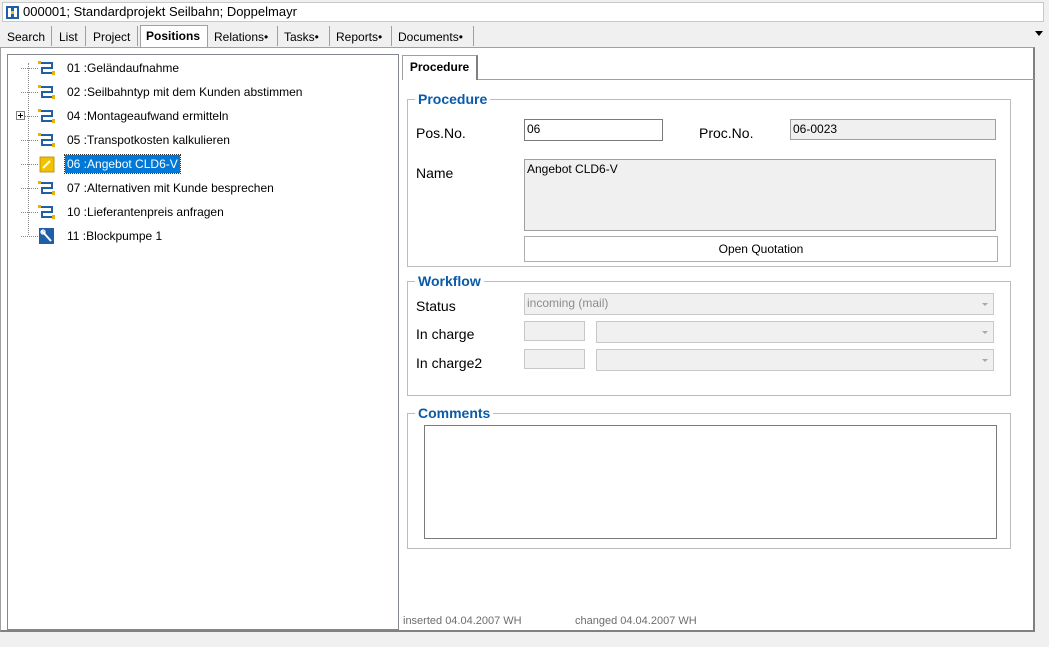  Describe the element at coordinates (433, 36) in the screenshot. I see `tab-documents: Documents•` at that location.